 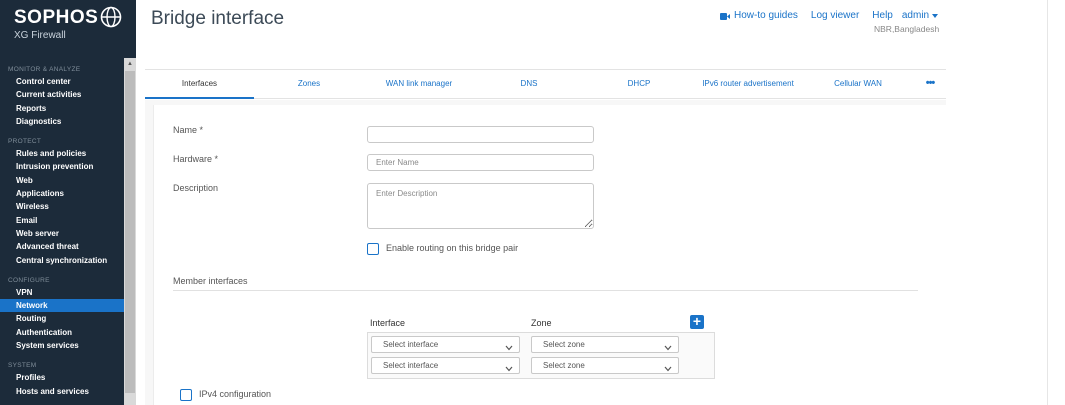 What do you see at coordinates (62, 81) in the screenshot?
I see `sidebar-item-control-center: Control center` at bounding box center [62, 81].